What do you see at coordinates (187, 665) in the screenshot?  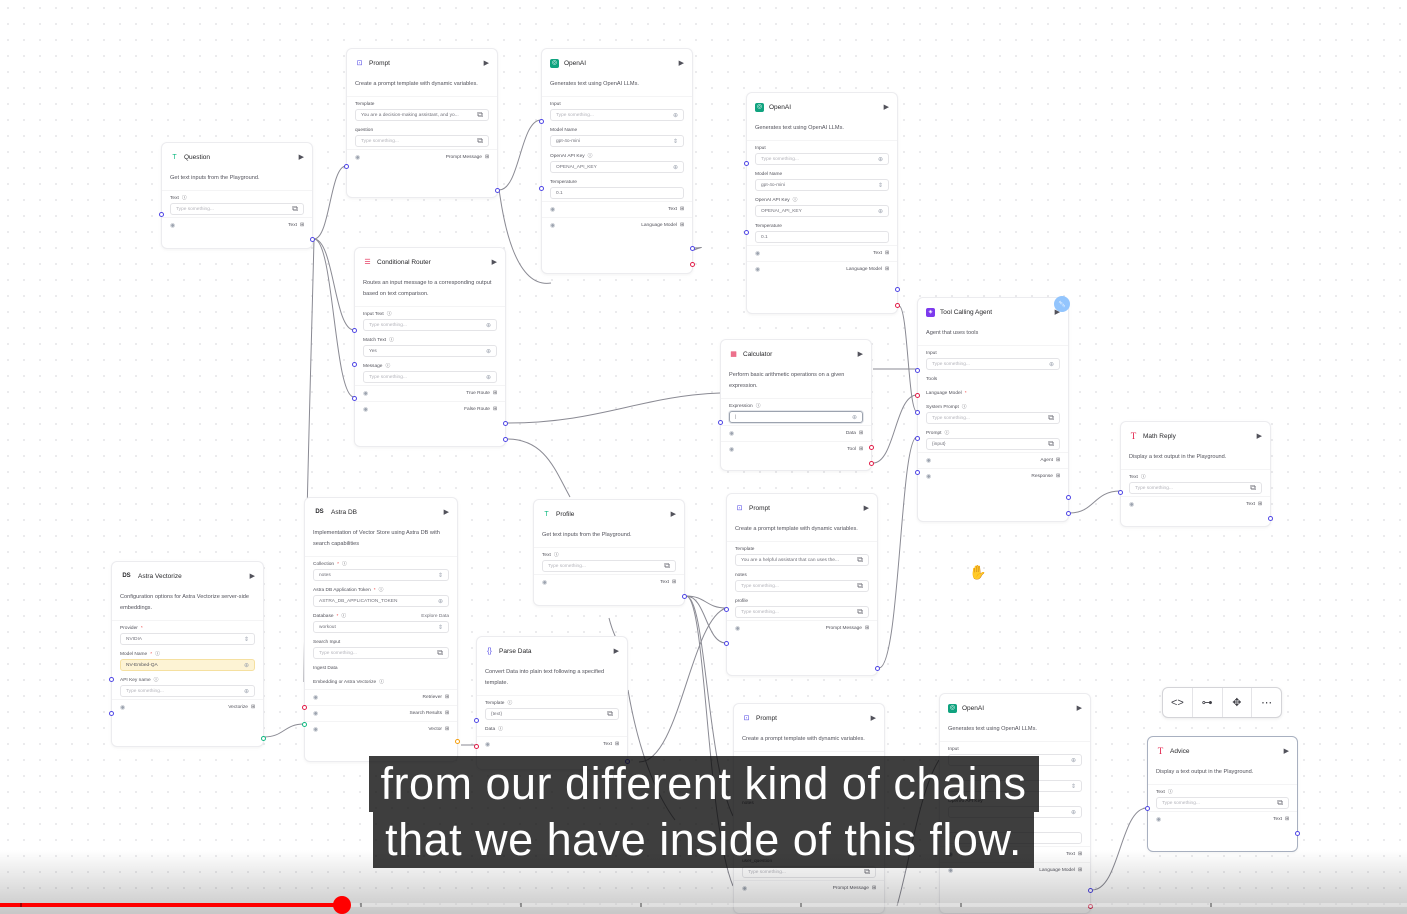 I see `model-name-field: NV-Embed-QA ⊕` at bounding box center [187, 665].